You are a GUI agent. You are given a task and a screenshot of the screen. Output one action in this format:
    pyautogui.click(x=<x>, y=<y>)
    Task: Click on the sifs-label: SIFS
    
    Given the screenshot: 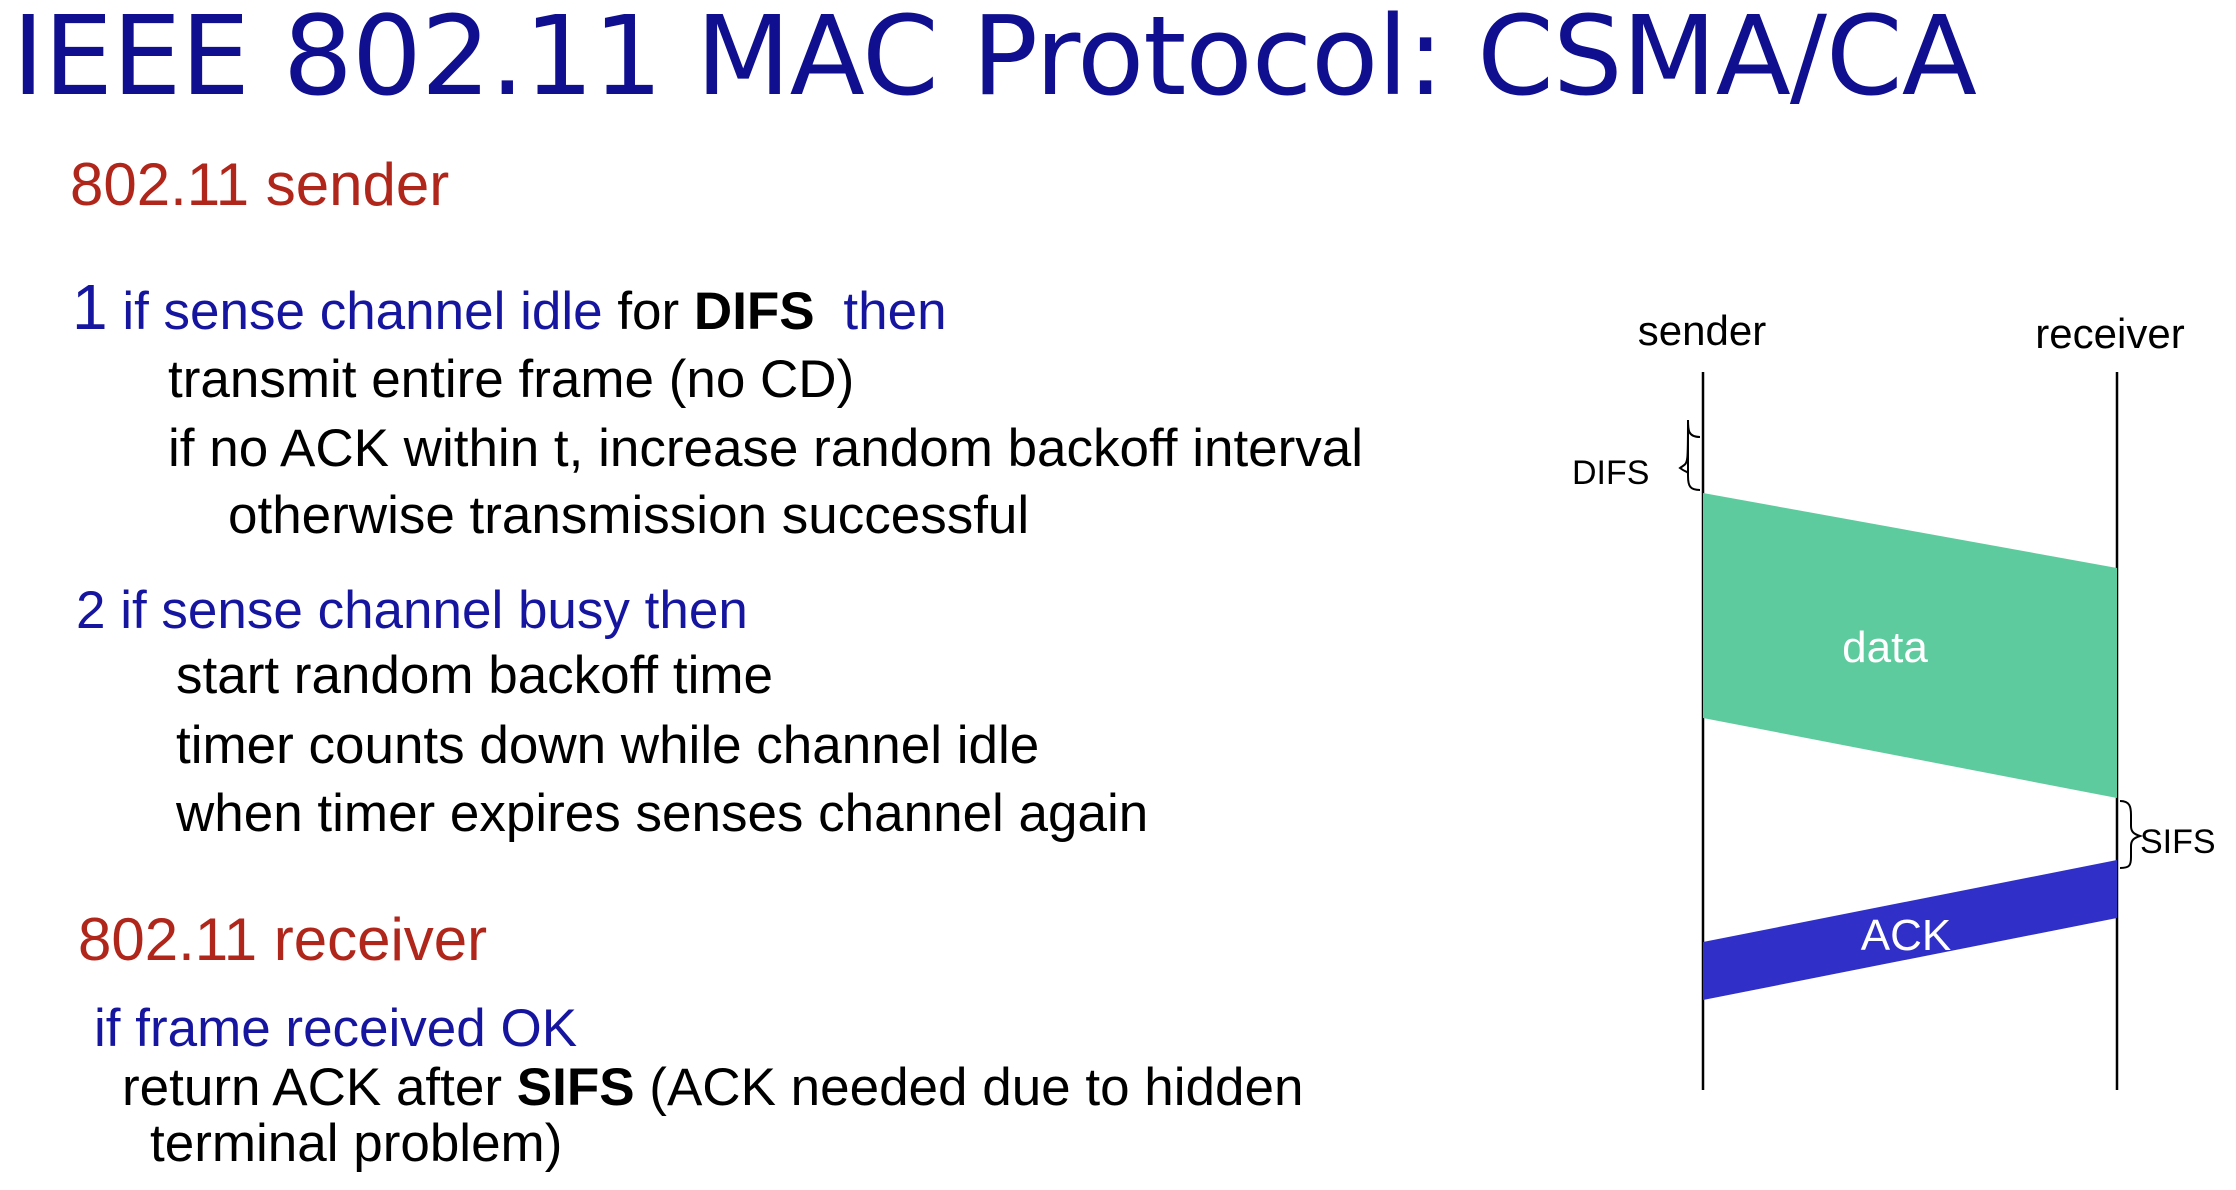 What is the action you would take?
    pyautogui.click(x=2178, y=842)
    